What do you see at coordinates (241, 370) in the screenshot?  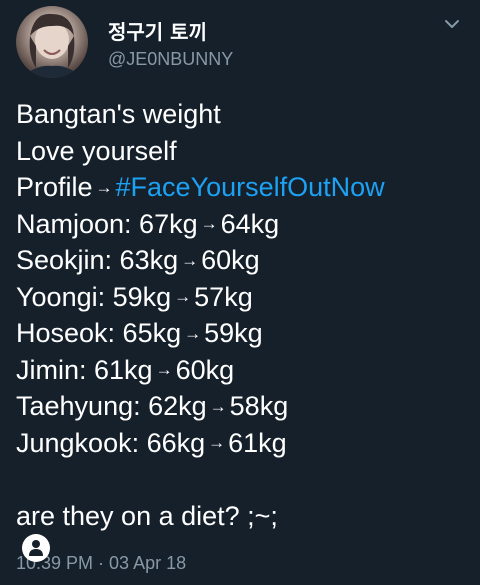 I see `weight-line-jimin: Jimin: 61kg → 60kg` at bounding box center [241, 370].